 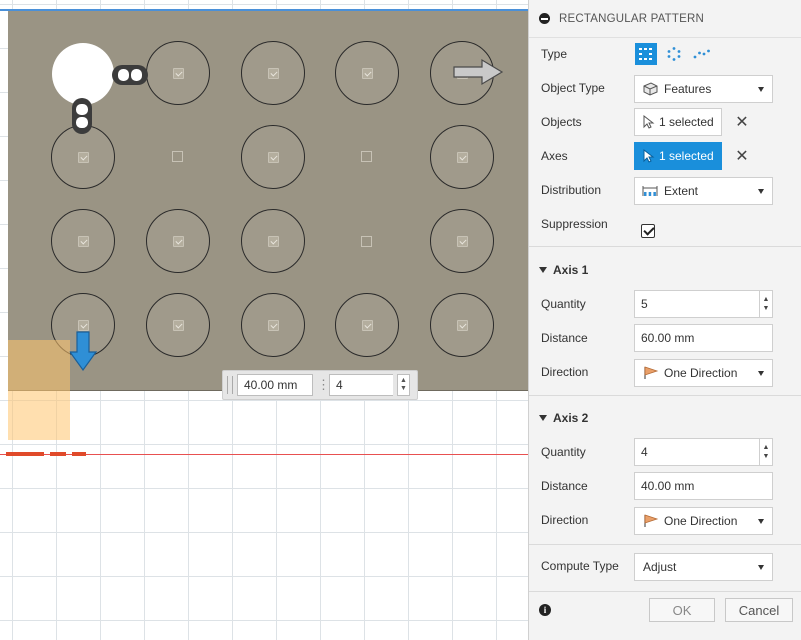 I want to click on axis2-direction-arrow-icon, so click(x=83, y=351).